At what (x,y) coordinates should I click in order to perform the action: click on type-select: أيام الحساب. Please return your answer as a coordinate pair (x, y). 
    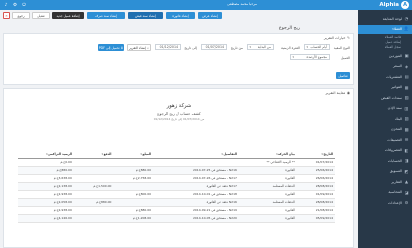
    Looking at the image, I should click on (317, 47).